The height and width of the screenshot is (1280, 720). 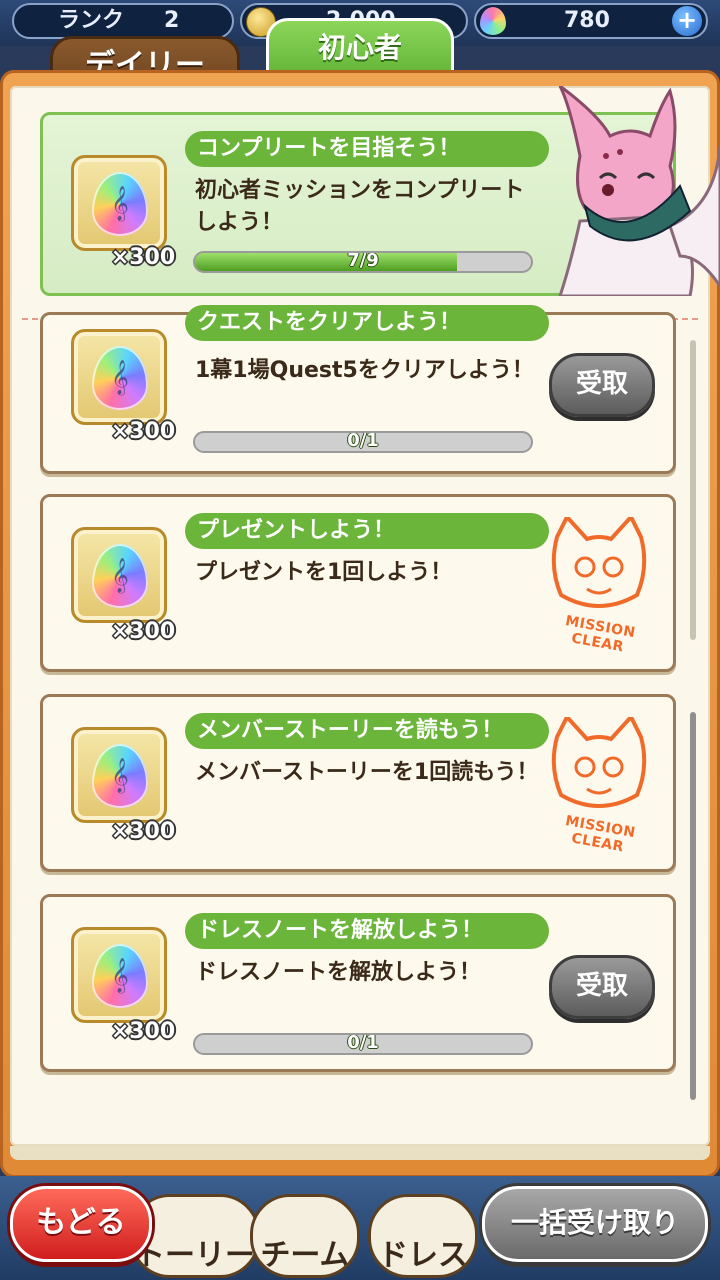 I want to click on nav-dress: ドレス, so click(x=423, y=1236).